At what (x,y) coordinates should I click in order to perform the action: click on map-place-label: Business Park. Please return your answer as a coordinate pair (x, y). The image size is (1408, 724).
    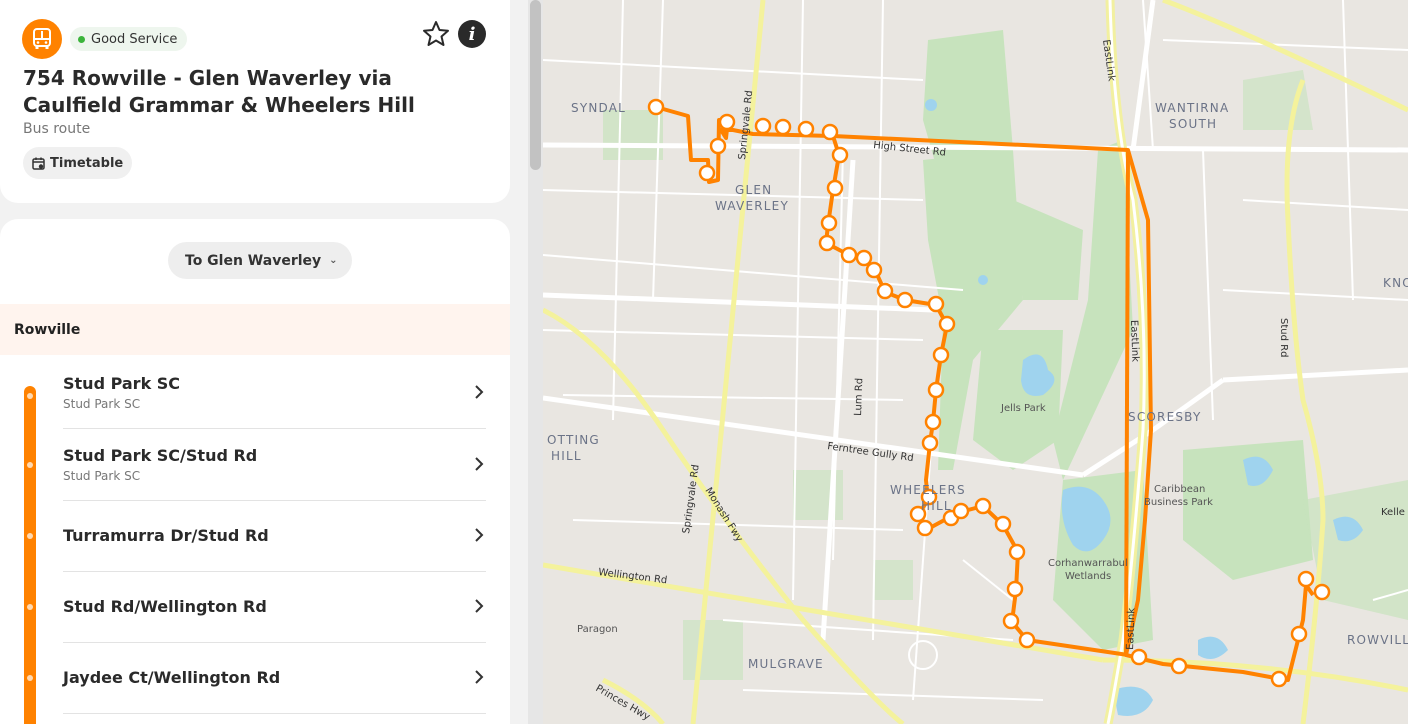
    Looking at the image, I should click on (1178, 502).